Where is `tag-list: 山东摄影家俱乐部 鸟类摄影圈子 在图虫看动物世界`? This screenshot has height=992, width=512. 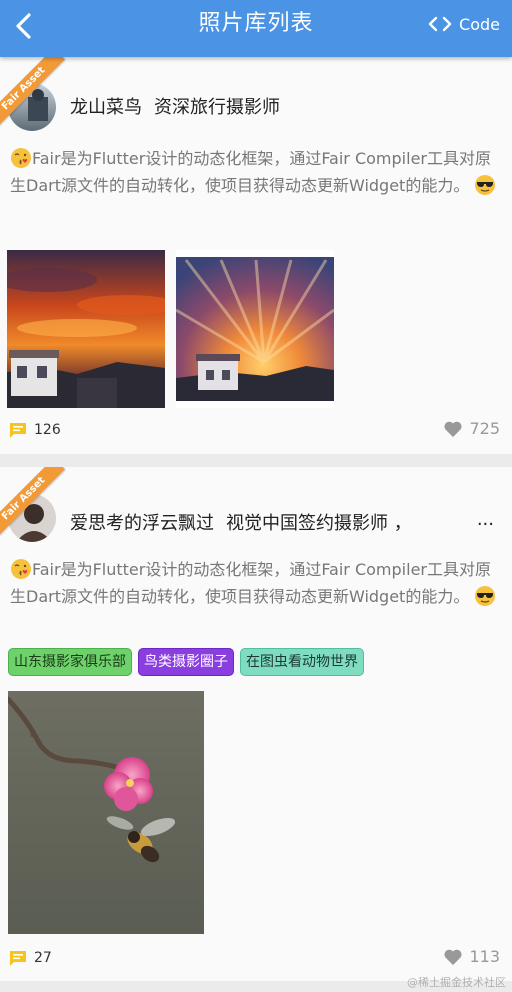 tag-list: 山东摄影家俱乐部 鸟类摄影圈子 在图虫看动物世界 is located at coordinates (186, 662).